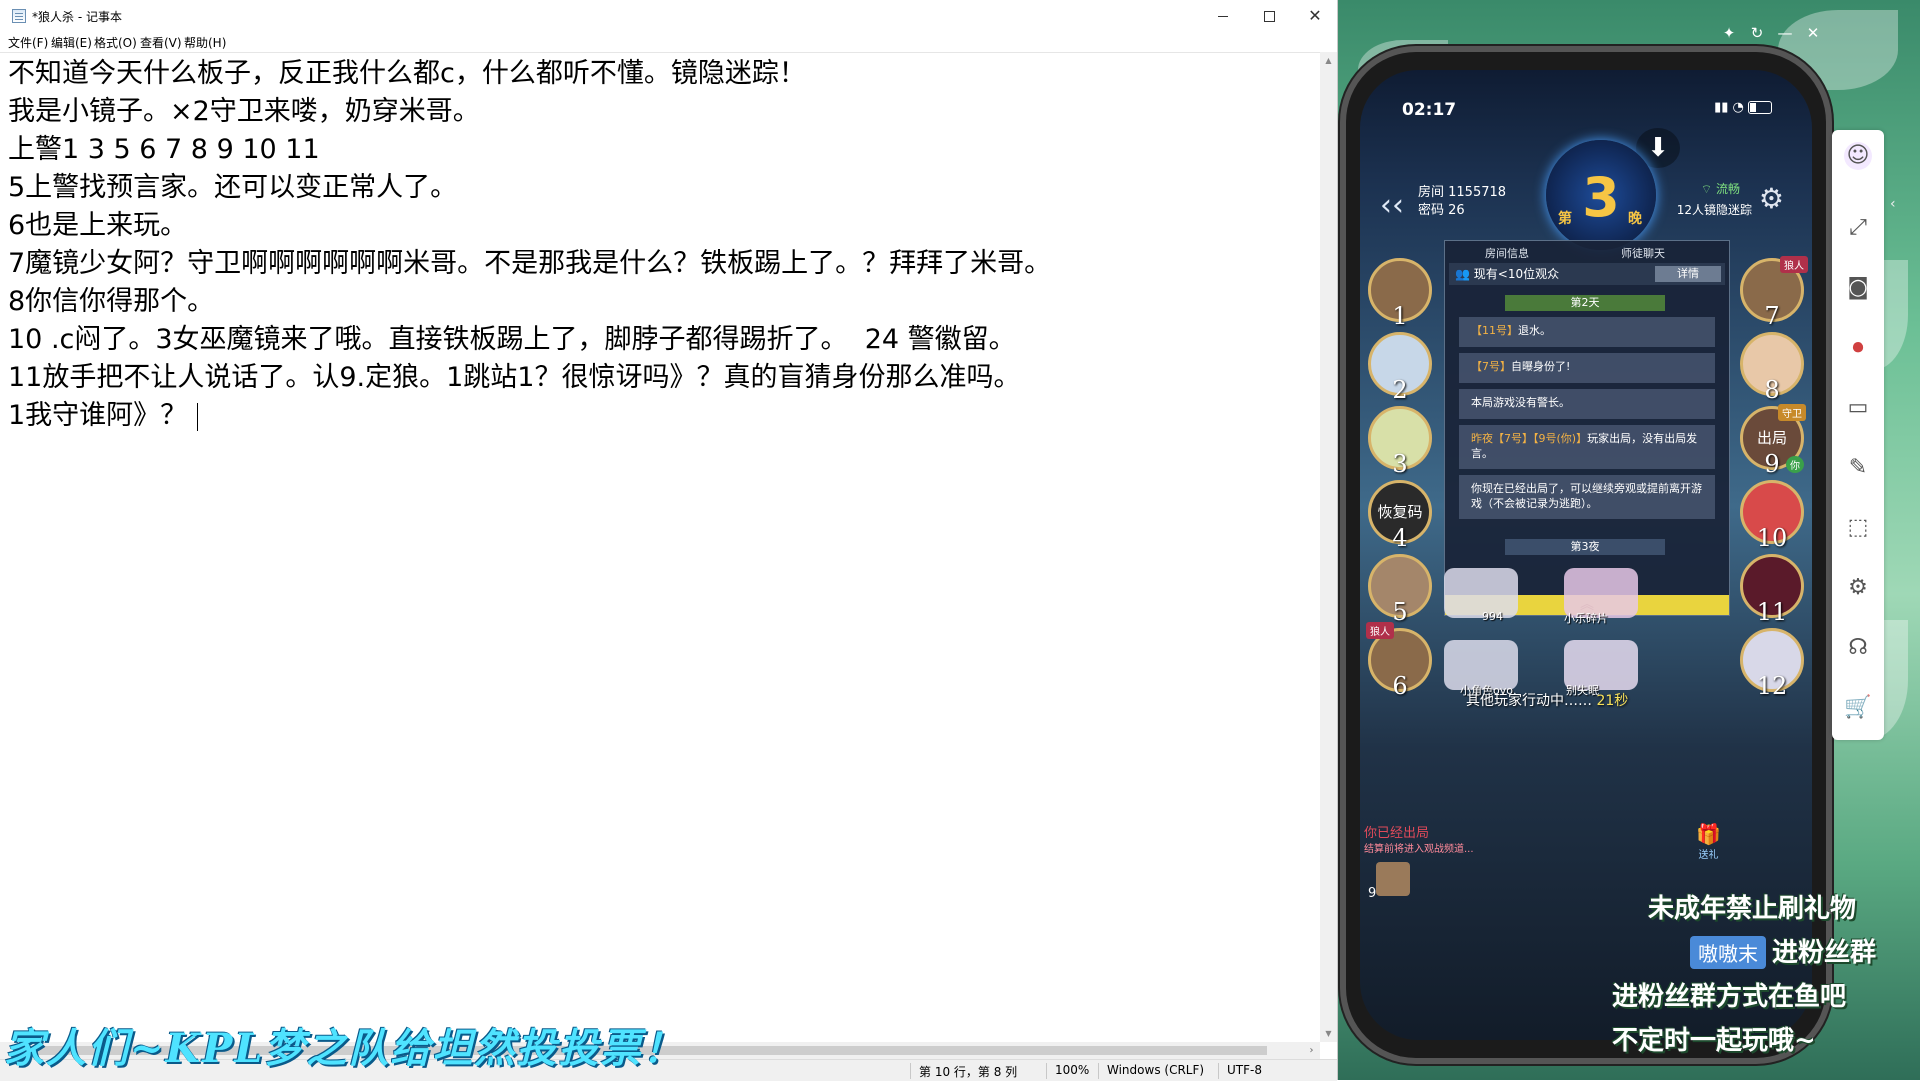 This screenshot has height=1081, width=1920. What do you see at coordinates (1708, 834) in the screenshot?
I see `gift-icon: 🎁` at bounding box center [1708, 834].